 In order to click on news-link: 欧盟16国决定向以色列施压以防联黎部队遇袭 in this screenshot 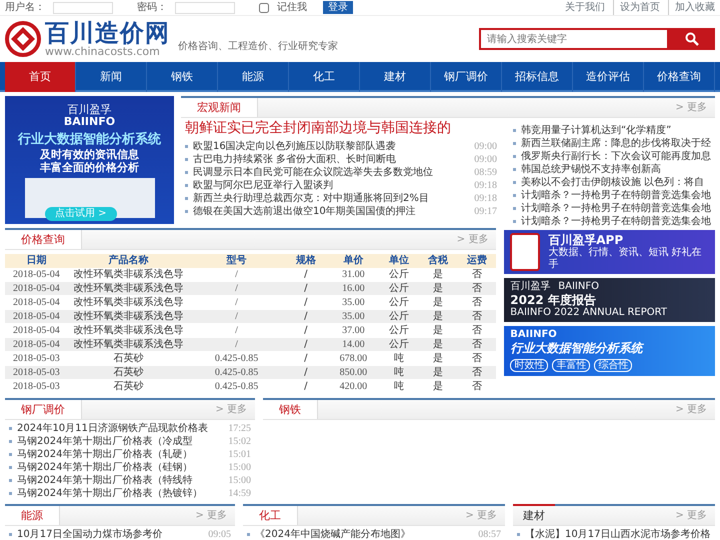, I will do `click(331, 146)`.